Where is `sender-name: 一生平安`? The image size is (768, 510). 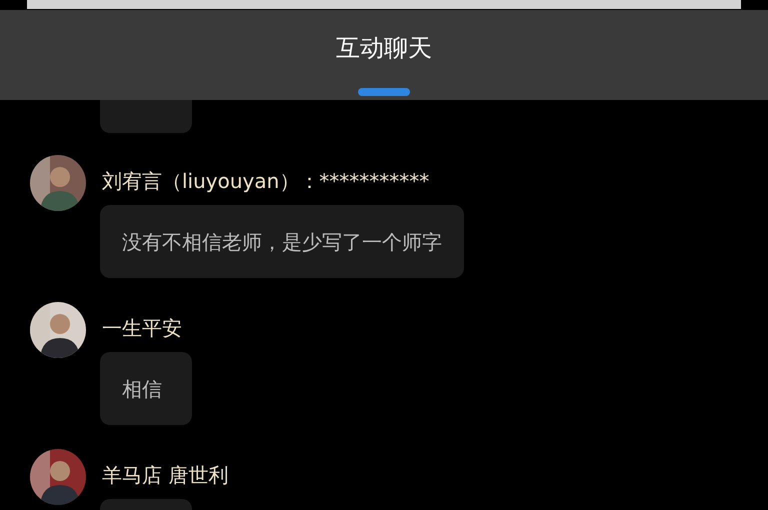 sender-name: 一生平安 is located at coordinates (142, 328).